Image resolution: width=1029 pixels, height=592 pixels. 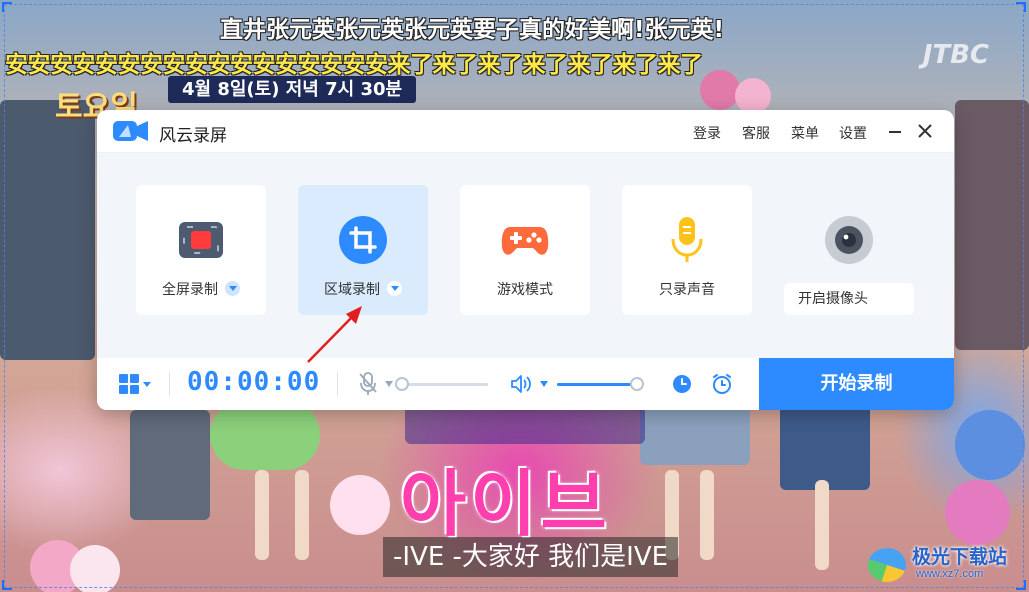 What do you see at coordinates (292, 89) in the screenshot?
I see `date-banner: 4월 8일(토) 저녁 7시 30분` at bounding box center [292, 89].